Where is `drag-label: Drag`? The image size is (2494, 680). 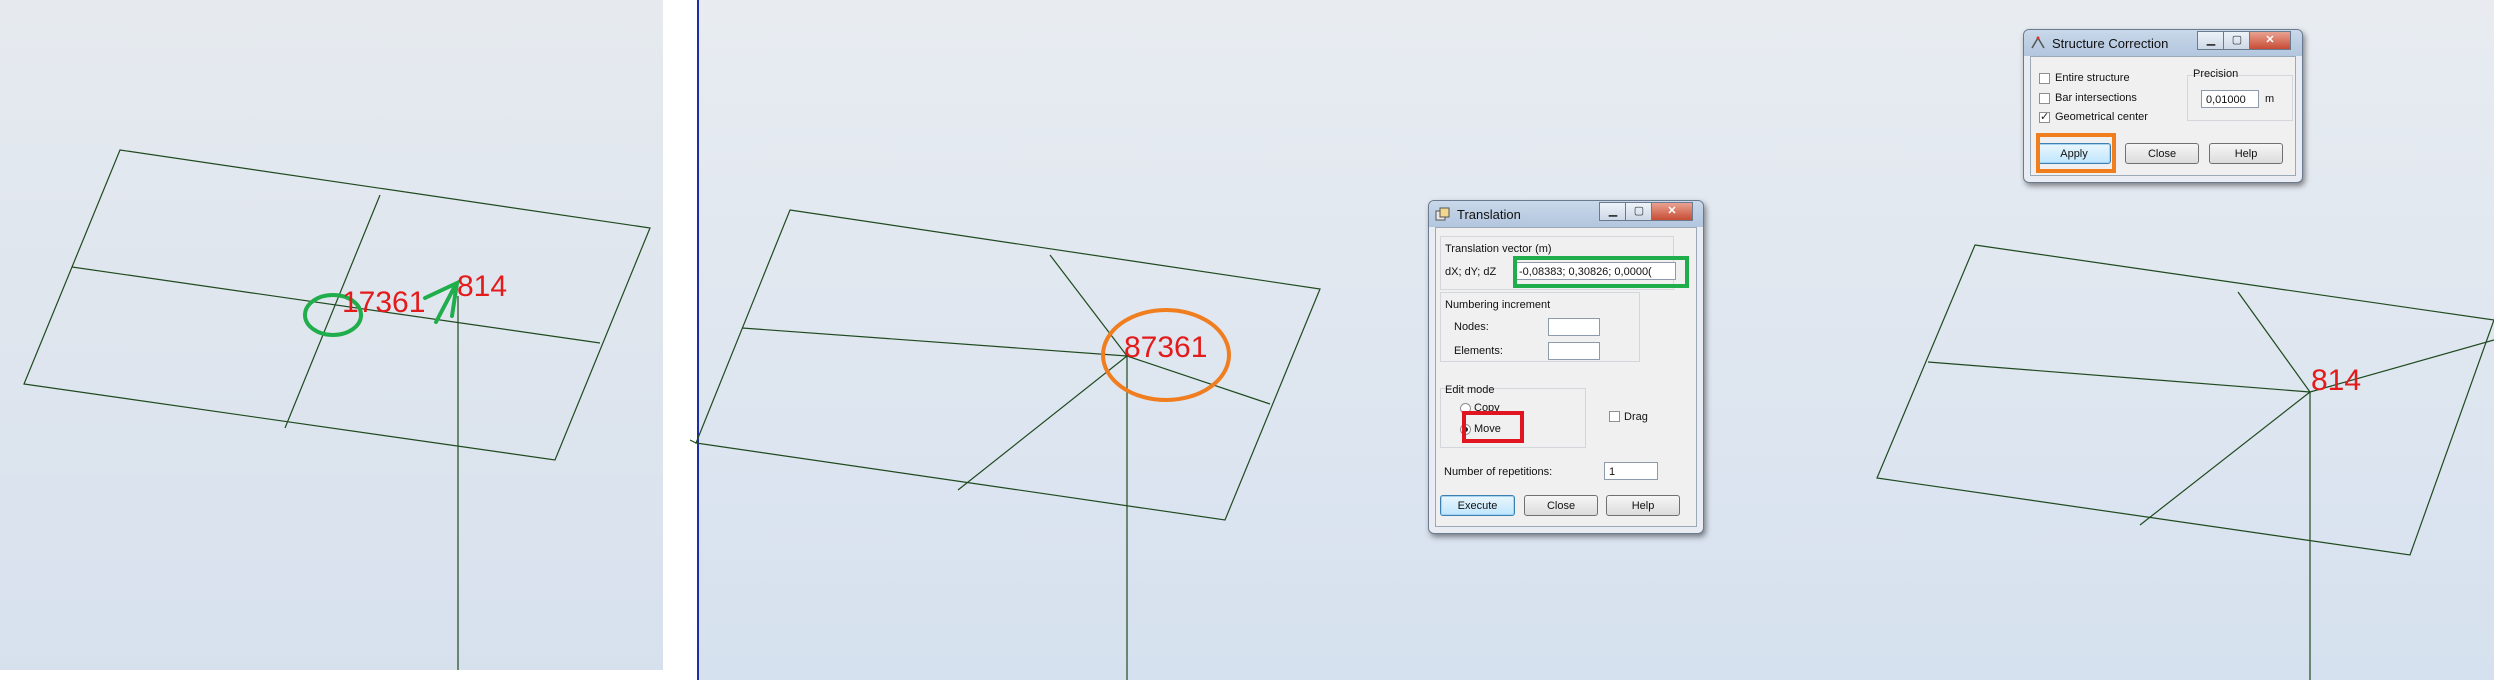
drag-label: Drag is located at coordinates (1636, 417).